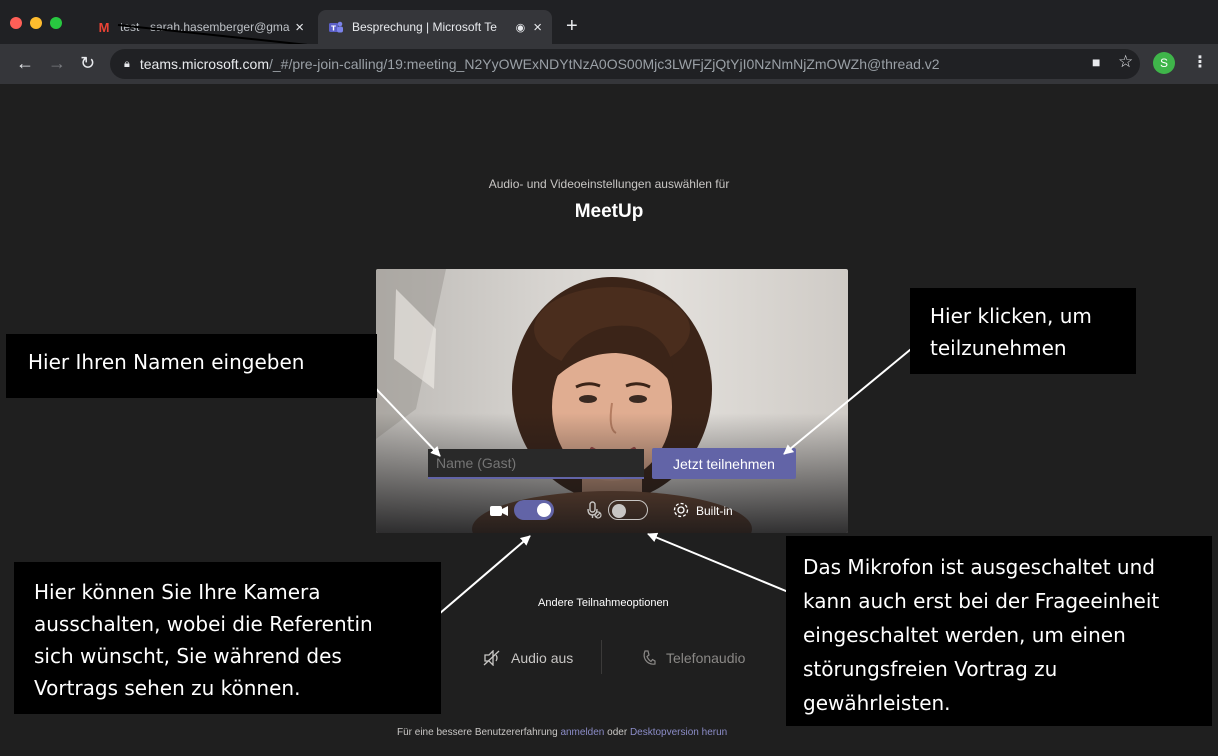 This screenshot has width=1218, height=756. Describe the element at coordinates (998, 348) in the screenshot. I see `callout-text: teilzunehmen` at that location.